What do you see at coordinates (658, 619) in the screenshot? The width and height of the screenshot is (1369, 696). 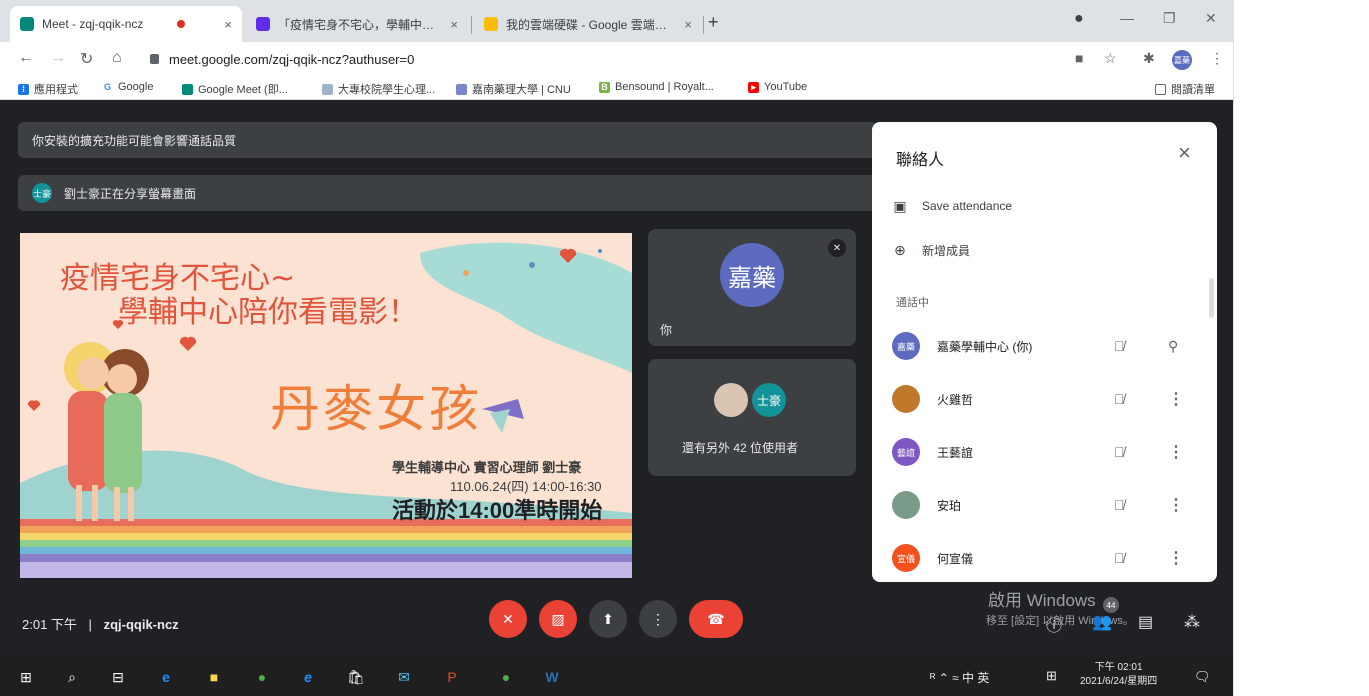 I see `more-options-button: ⋮` at bounding box center [658, 619].